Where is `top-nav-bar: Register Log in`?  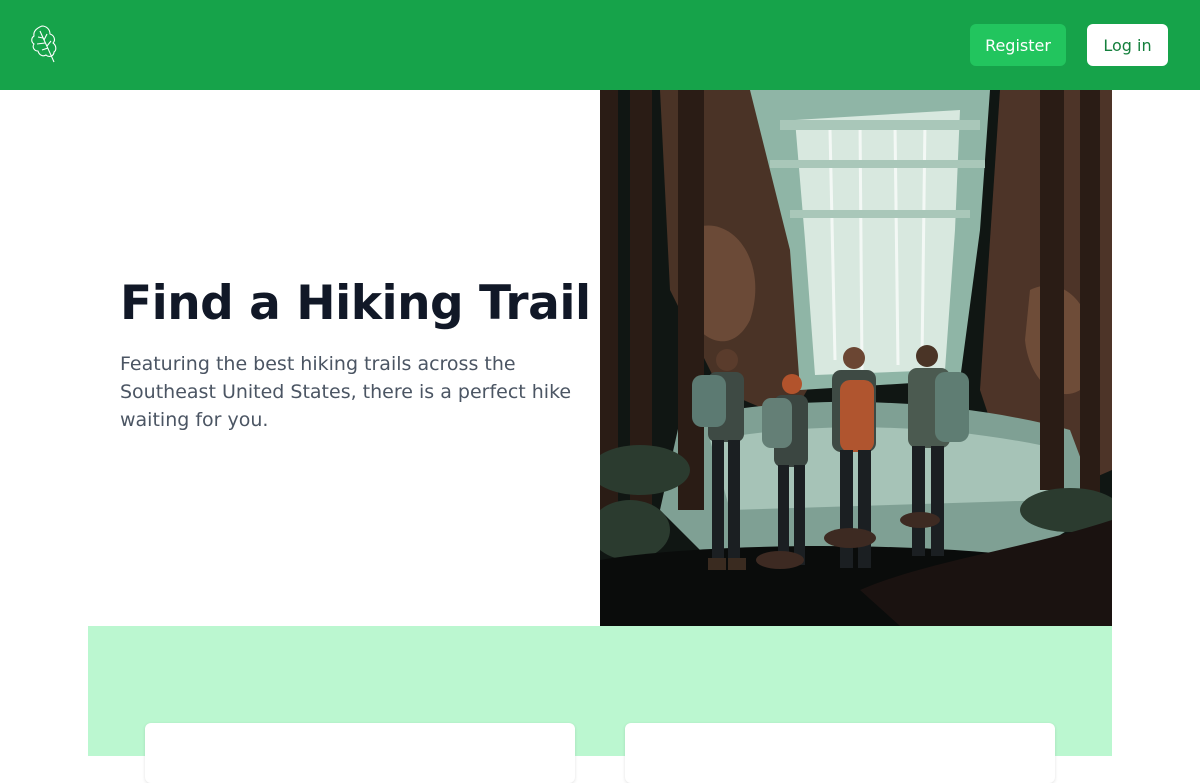 top-nav-bar: Register Log in is located at coordinates (600, 45).